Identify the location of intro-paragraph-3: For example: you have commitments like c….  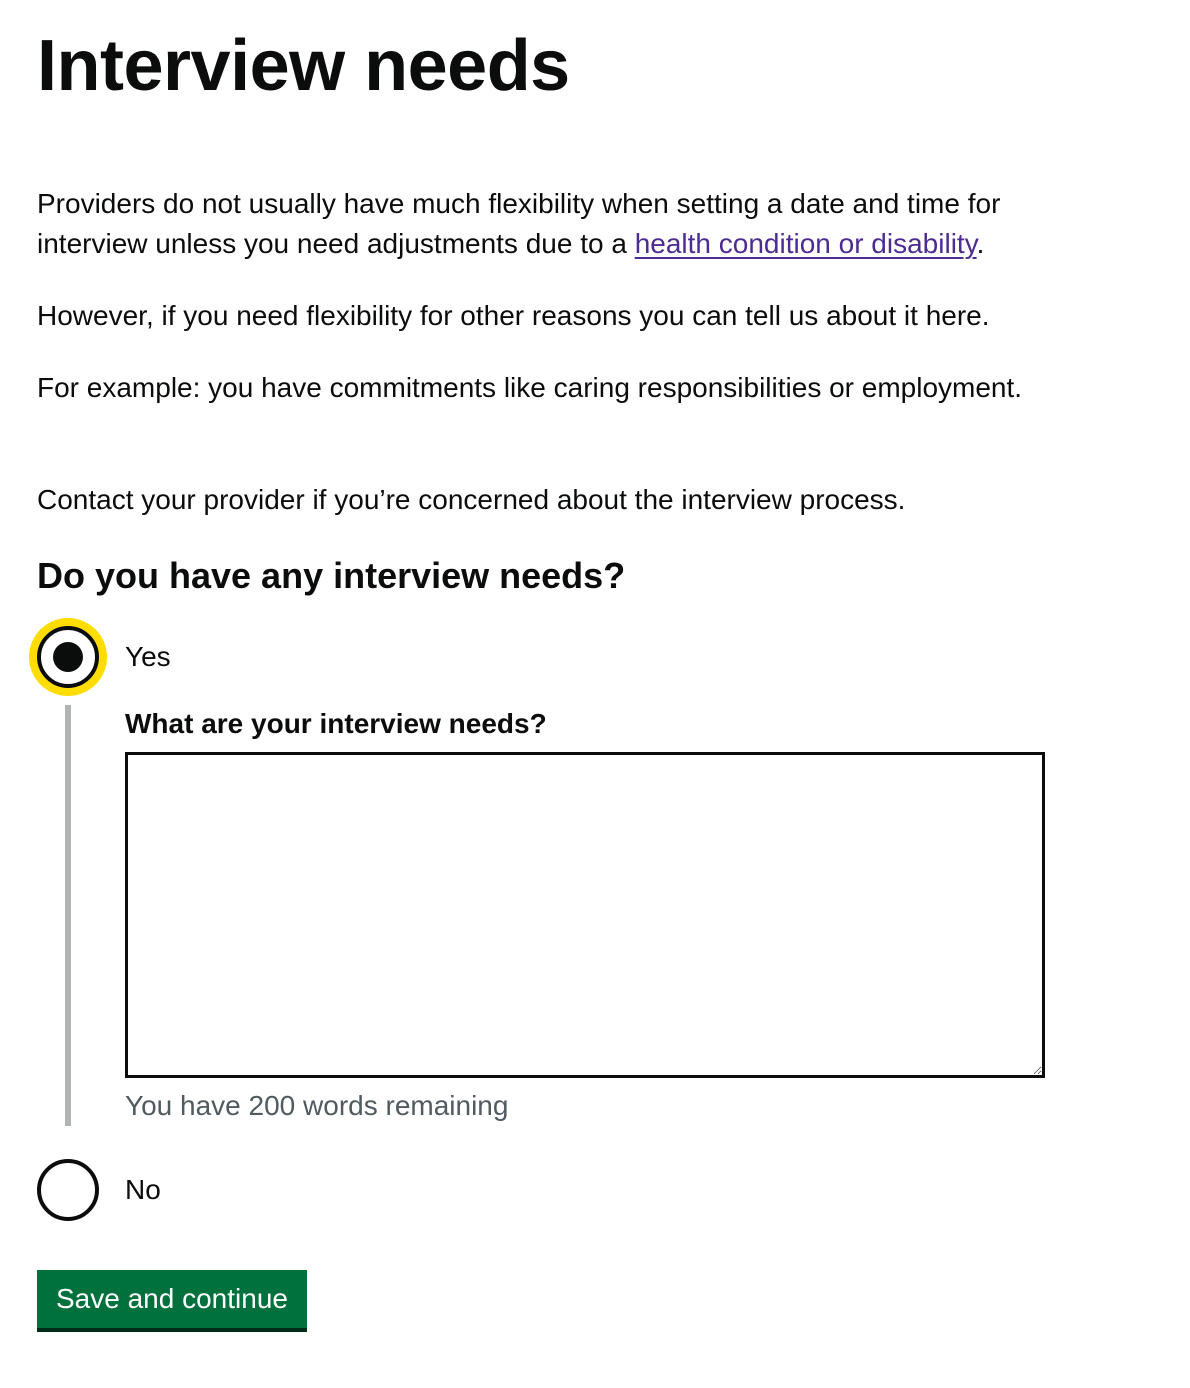
(530, 387).